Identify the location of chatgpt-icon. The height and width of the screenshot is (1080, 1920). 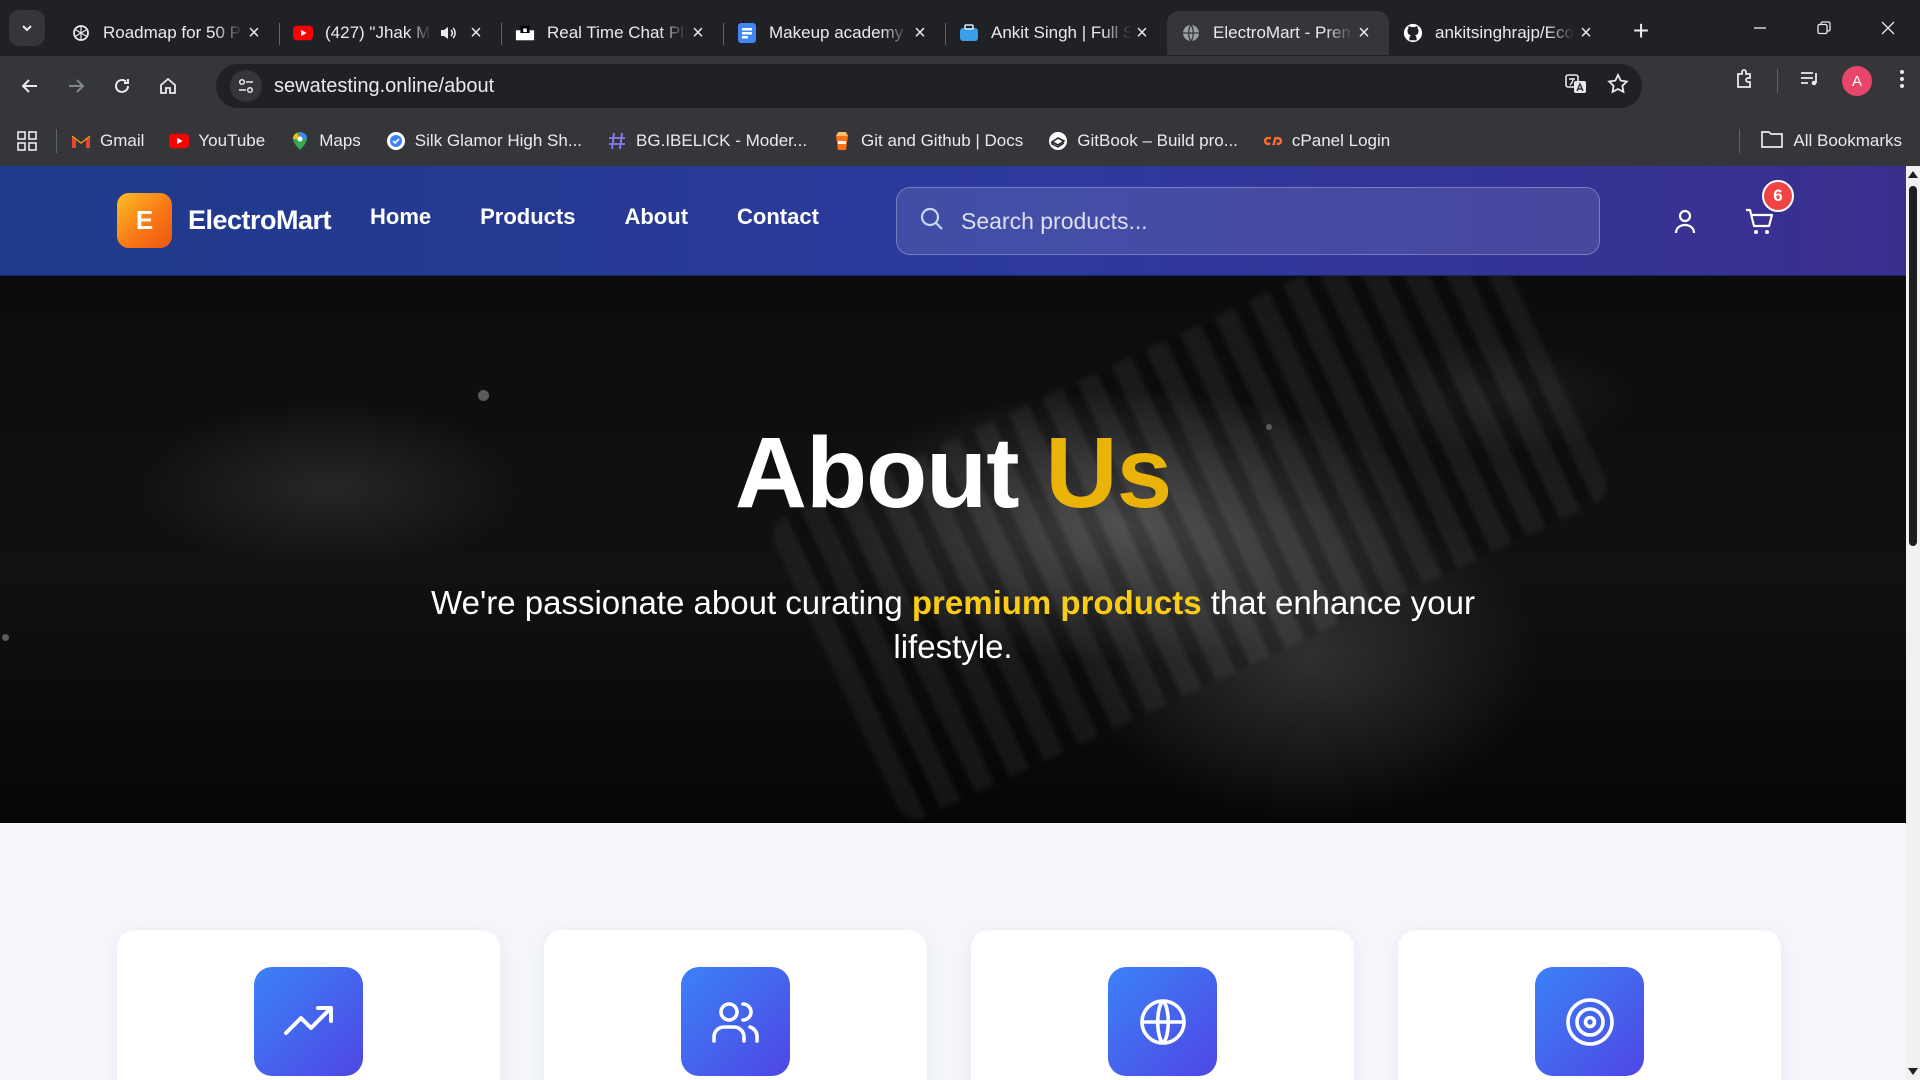
(81, 33).